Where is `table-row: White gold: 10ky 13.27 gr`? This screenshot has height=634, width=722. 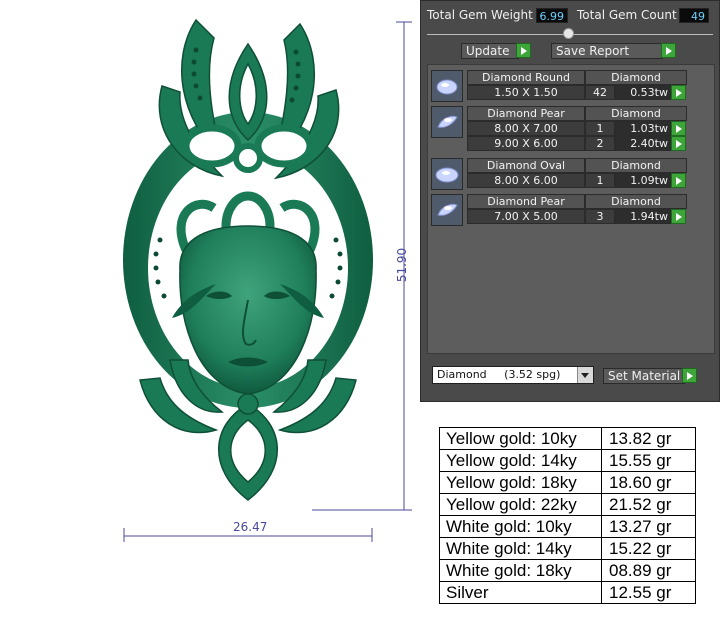
table-row: White gold: 10ky 13.27 gr is located at coordinates (567, 526).